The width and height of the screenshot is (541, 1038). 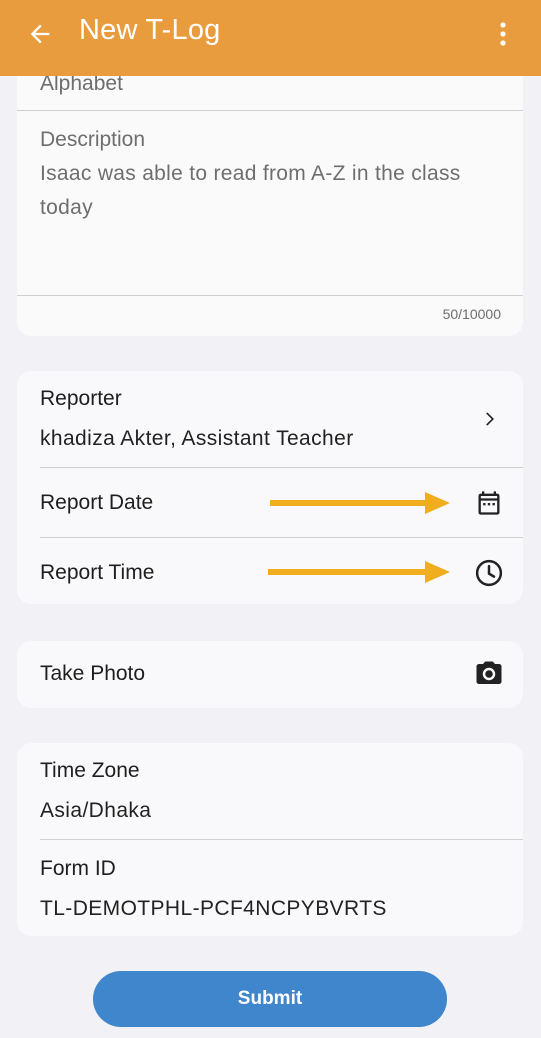 What do you see at coordinates (78, 868) in the screenshot?
I see `form-id-label: Form ID` at bounding box center [78, 868].